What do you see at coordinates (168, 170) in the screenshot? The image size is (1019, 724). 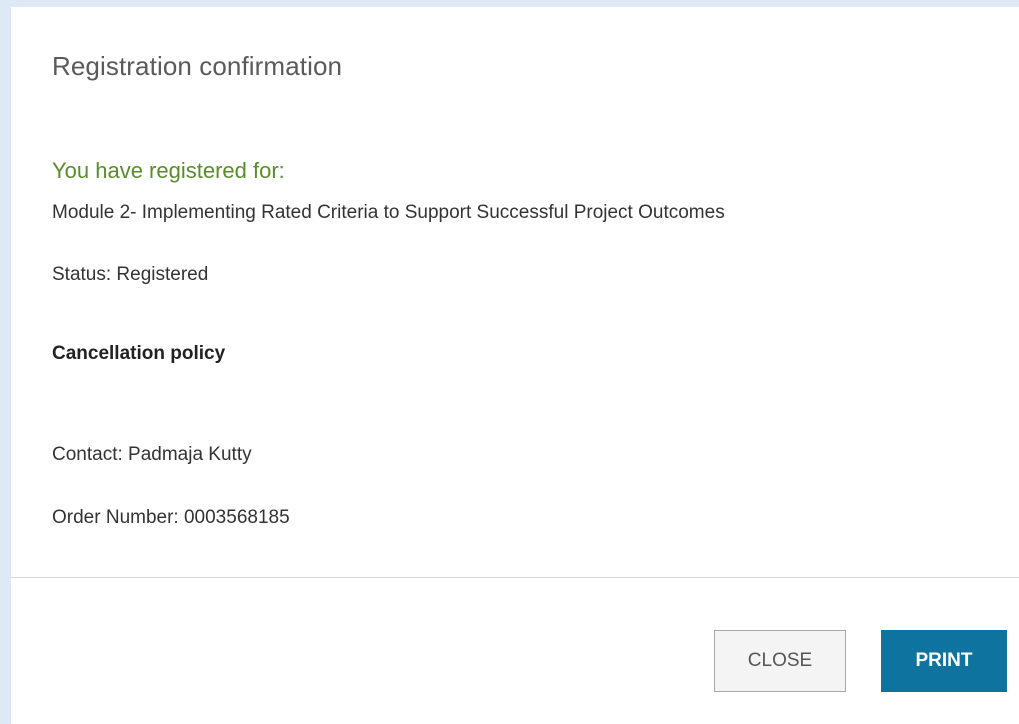 I see `registered-heading: You have registered for:` at bounding box center [168, 170].